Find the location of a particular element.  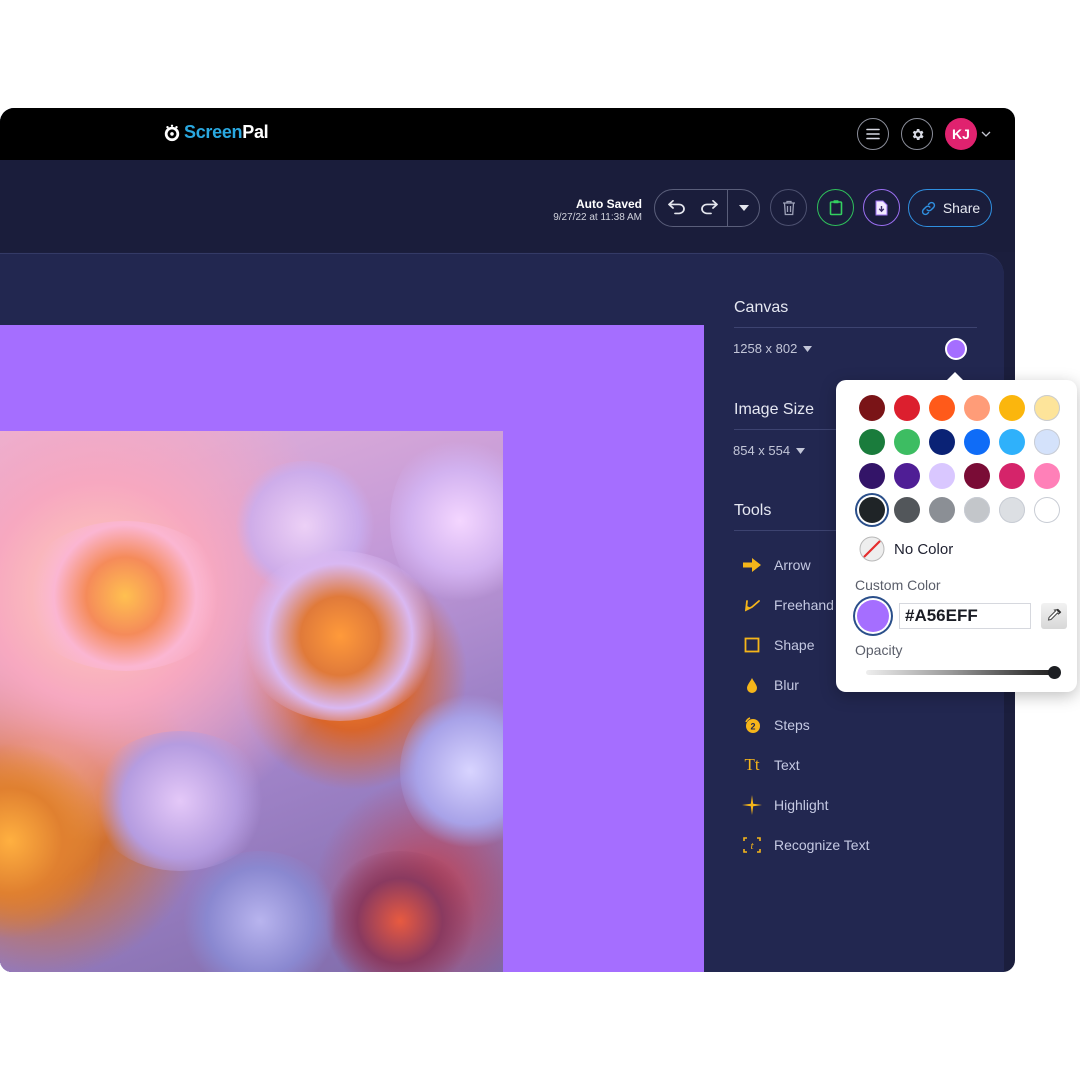

autosave-time: 9/27/22 at 11:38 AM is located at coordinates (597, 217).